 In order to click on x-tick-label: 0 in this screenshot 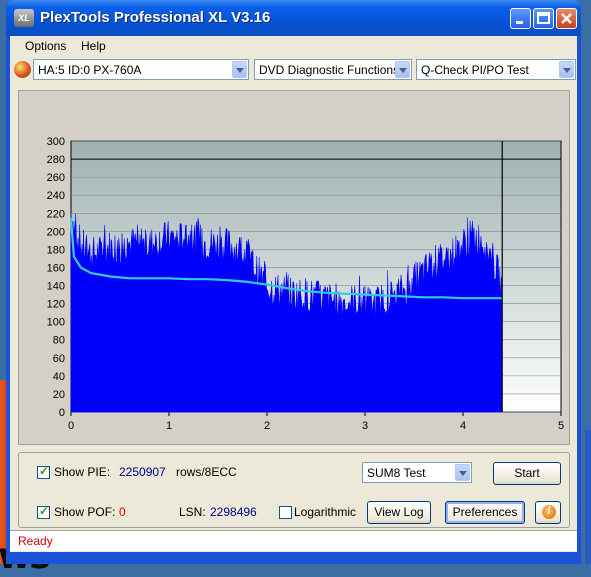, I will do `click(71, 426)`.